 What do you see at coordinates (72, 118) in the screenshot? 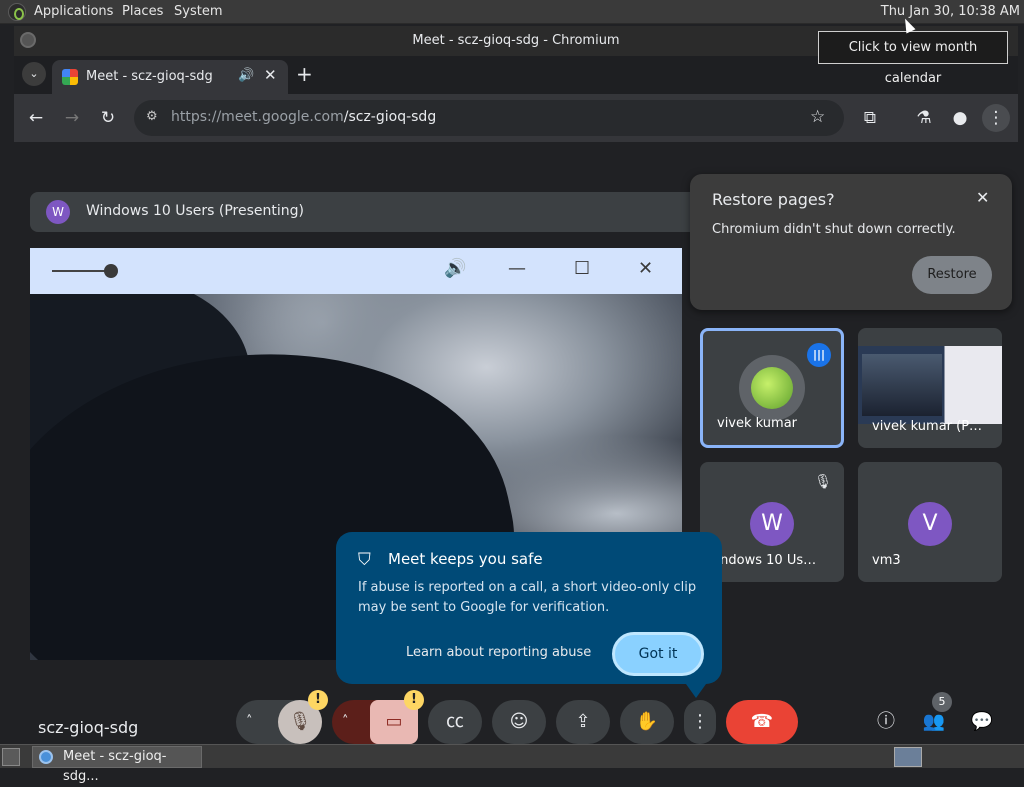
I see `forward-icon: →` at bounding box center [72, 118].